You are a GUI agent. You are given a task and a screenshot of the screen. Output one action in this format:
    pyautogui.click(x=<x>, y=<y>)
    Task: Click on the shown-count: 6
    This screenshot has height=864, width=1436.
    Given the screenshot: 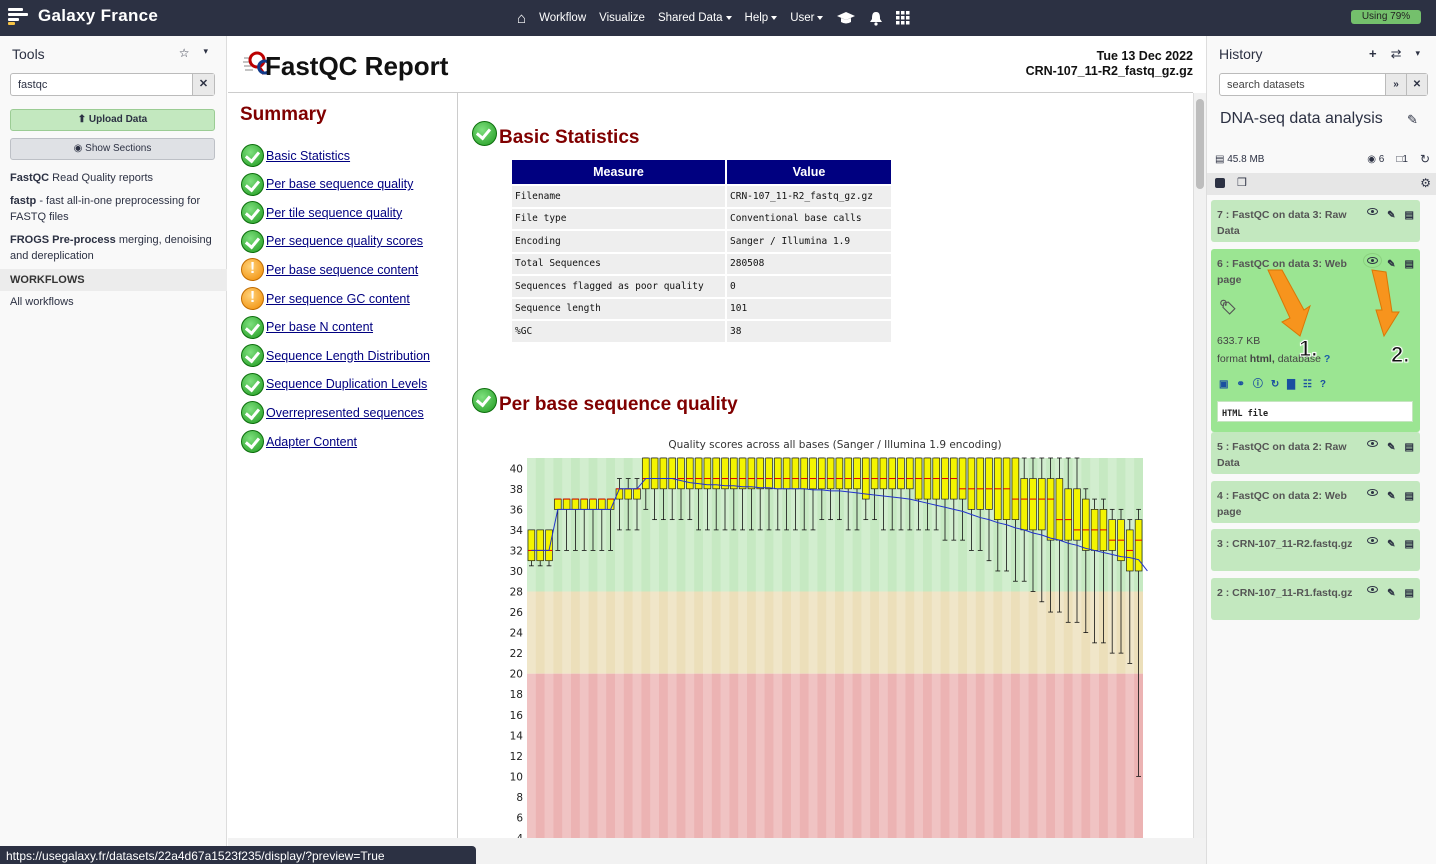 What is the action you would take?
    pyautogui.click(x=1382, y=159)
    